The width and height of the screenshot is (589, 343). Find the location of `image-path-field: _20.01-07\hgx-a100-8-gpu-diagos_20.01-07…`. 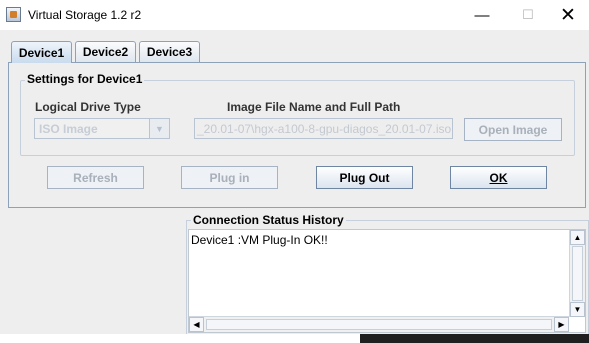

image-path-field: _20.01-07\hgx-a100-8-gpu-diagos_20.01-07… is located at coordinates (323, 128).